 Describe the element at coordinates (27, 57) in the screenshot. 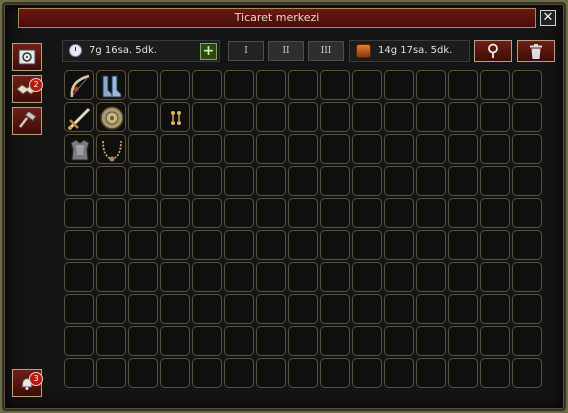

I see `storage-button` at that location.